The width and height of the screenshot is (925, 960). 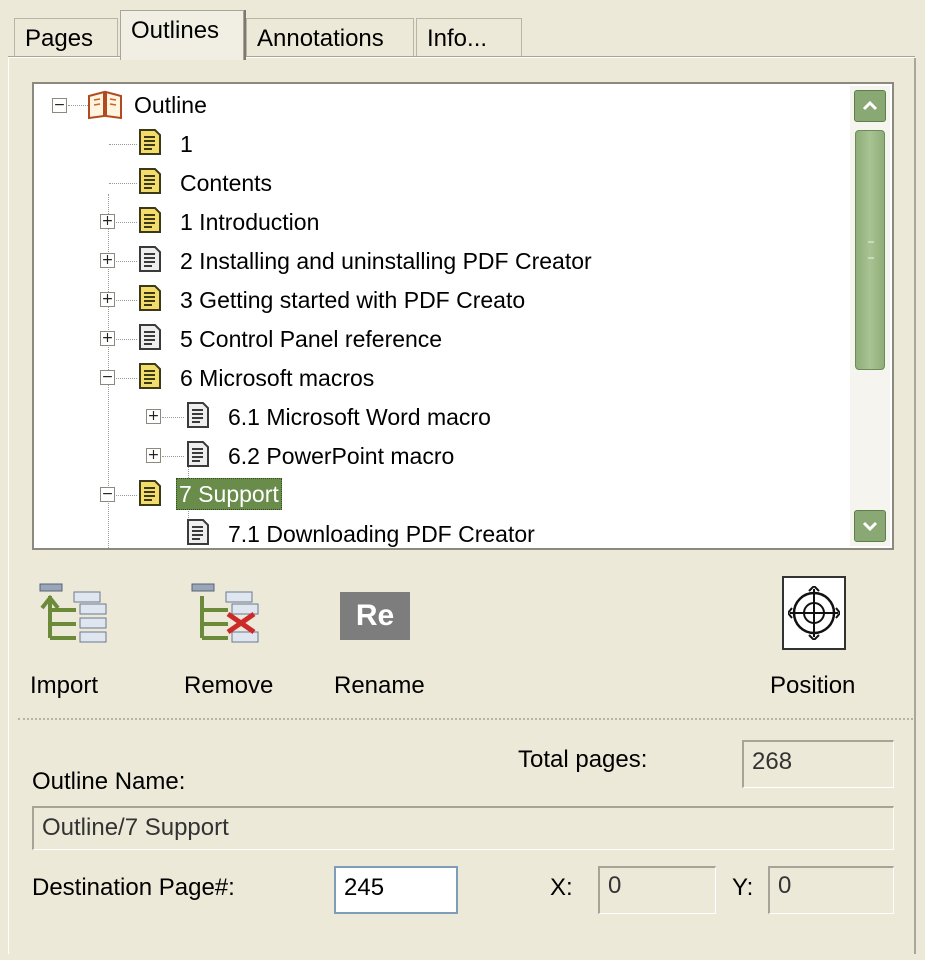 I want to click on position-label: Position, so click(x=813, y=685).